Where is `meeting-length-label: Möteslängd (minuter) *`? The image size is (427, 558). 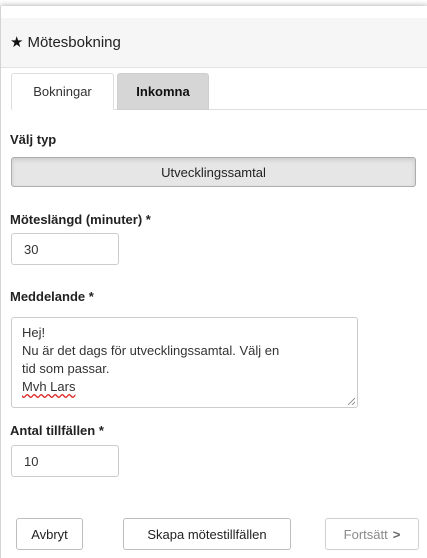 meeting-length-label: Möteslängd (minuter) * is located at coordinates (80, 219).